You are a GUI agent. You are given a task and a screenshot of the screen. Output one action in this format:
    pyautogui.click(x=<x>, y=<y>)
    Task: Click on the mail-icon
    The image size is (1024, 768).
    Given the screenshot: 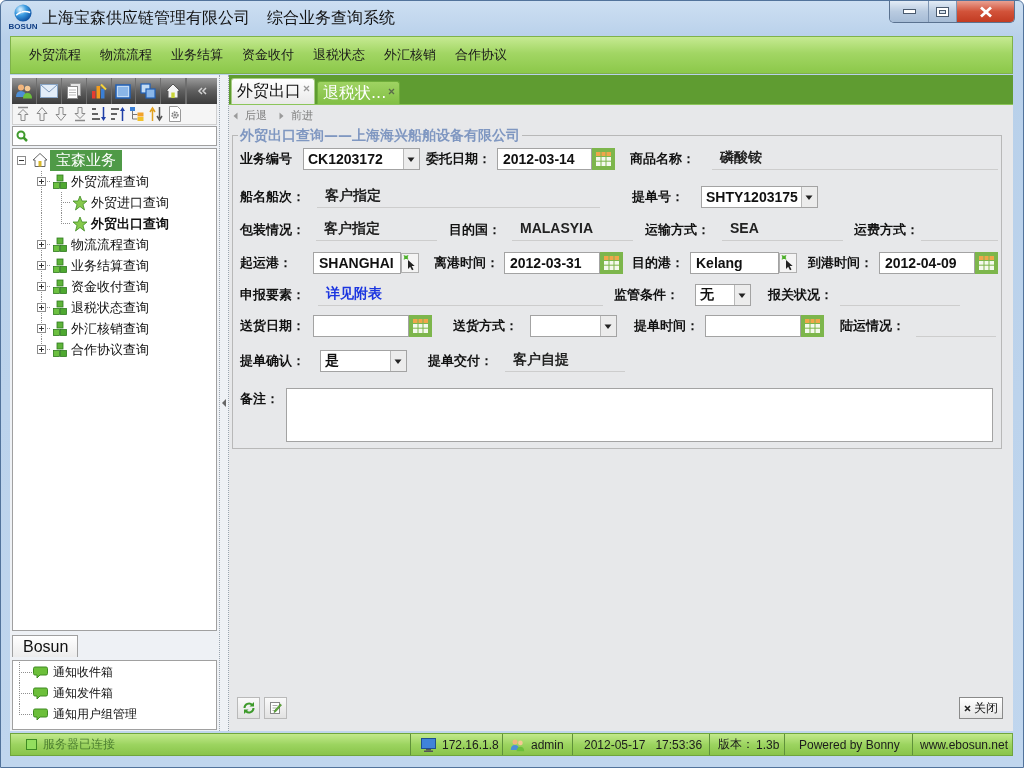 What is the action you would take?
    pyautogui.click(x=48, y=91)
    